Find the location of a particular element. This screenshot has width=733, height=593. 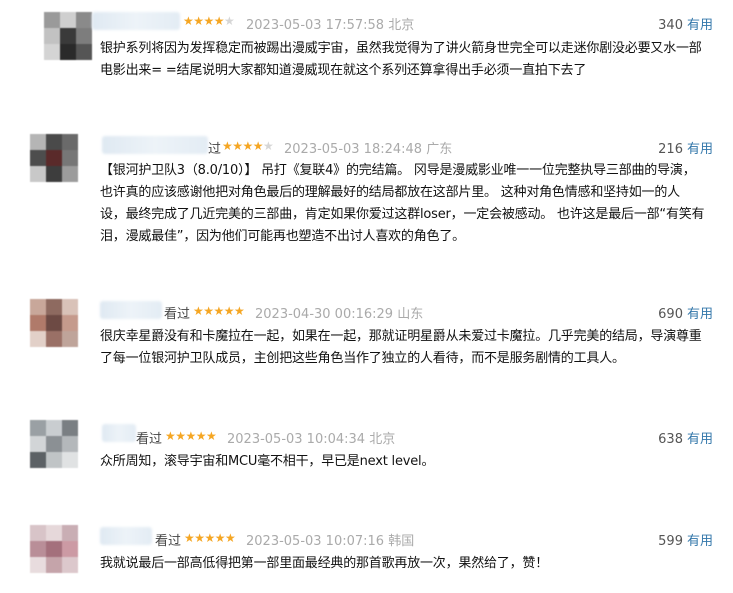

vote-count: 599 is located at coordinates (670, 541).